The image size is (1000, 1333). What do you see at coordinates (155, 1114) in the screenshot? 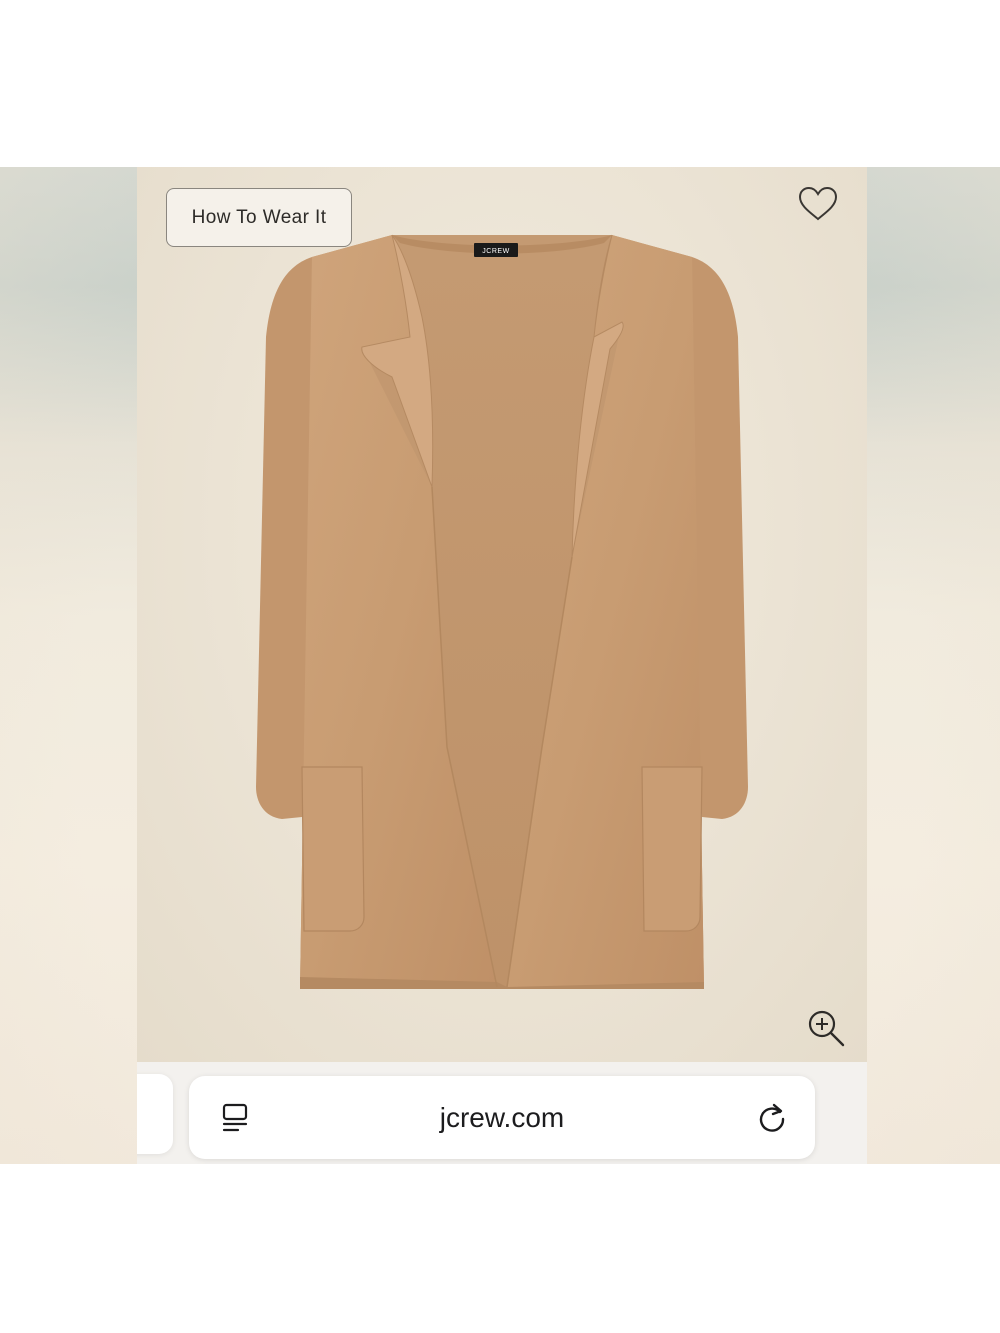
I see `previous-tab-preview` at bounding box center [155, 1114].